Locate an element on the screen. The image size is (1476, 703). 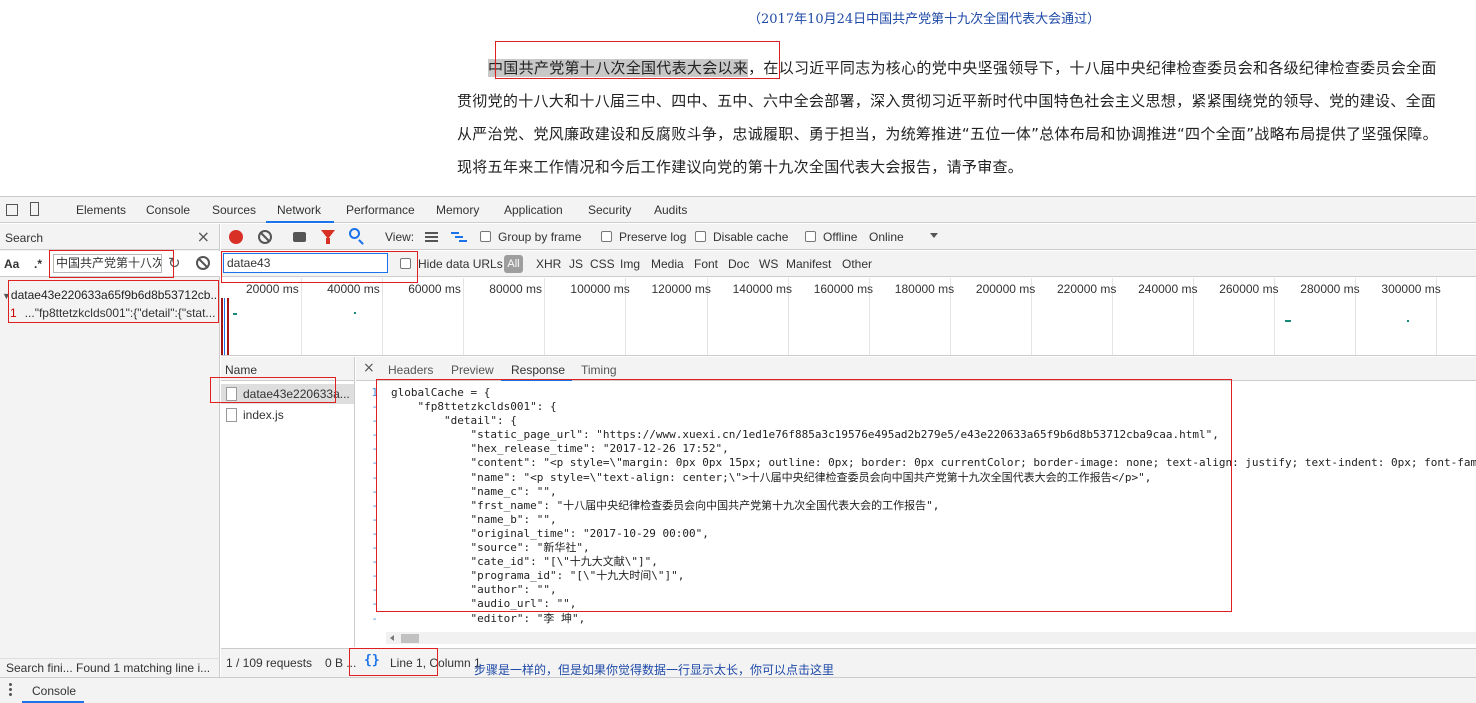
more-icon is located at coordinates (10, 690).